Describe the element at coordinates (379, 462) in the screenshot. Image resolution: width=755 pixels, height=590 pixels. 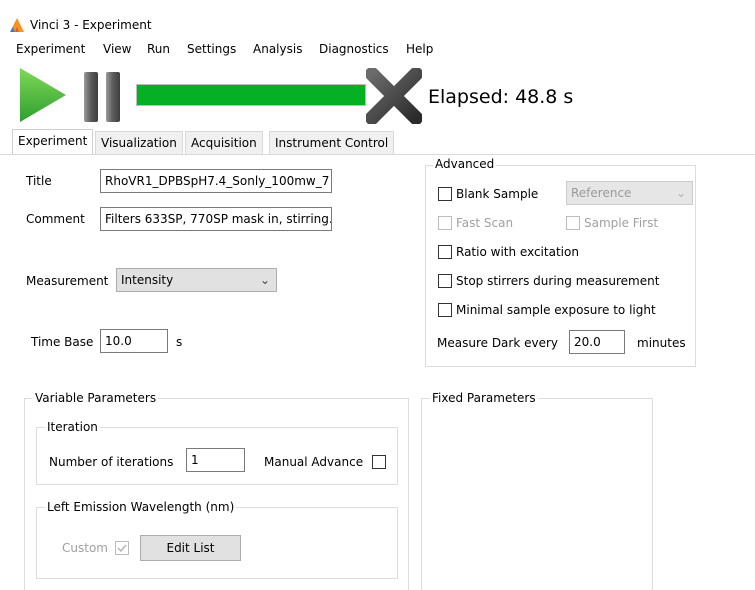
I see `manual-advance-checkbox` at that location.